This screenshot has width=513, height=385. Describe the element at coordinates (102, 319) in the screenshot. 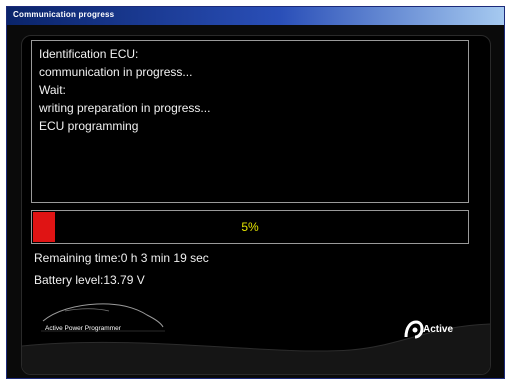

I see `active-power-programmer-logo: Active Power Programmer` at that location.